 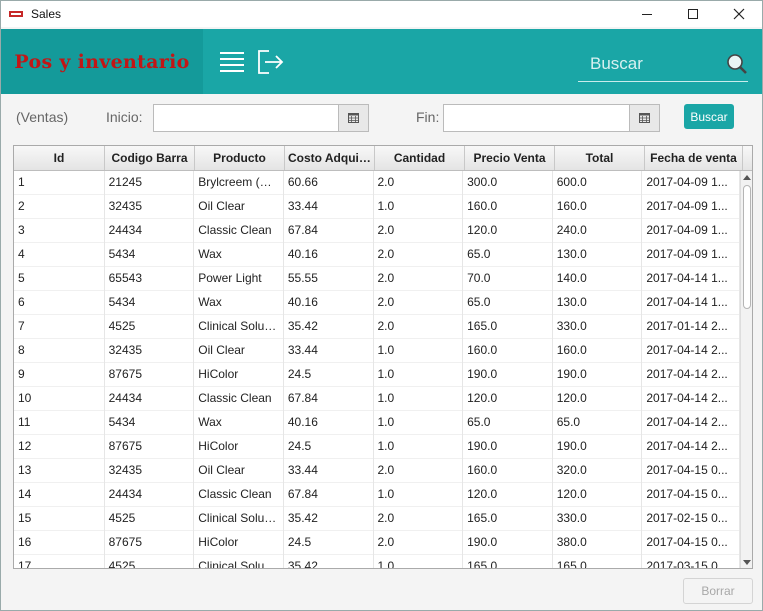 I want to click on brand-title: Pos y inventario, so click(x=102, y=61).